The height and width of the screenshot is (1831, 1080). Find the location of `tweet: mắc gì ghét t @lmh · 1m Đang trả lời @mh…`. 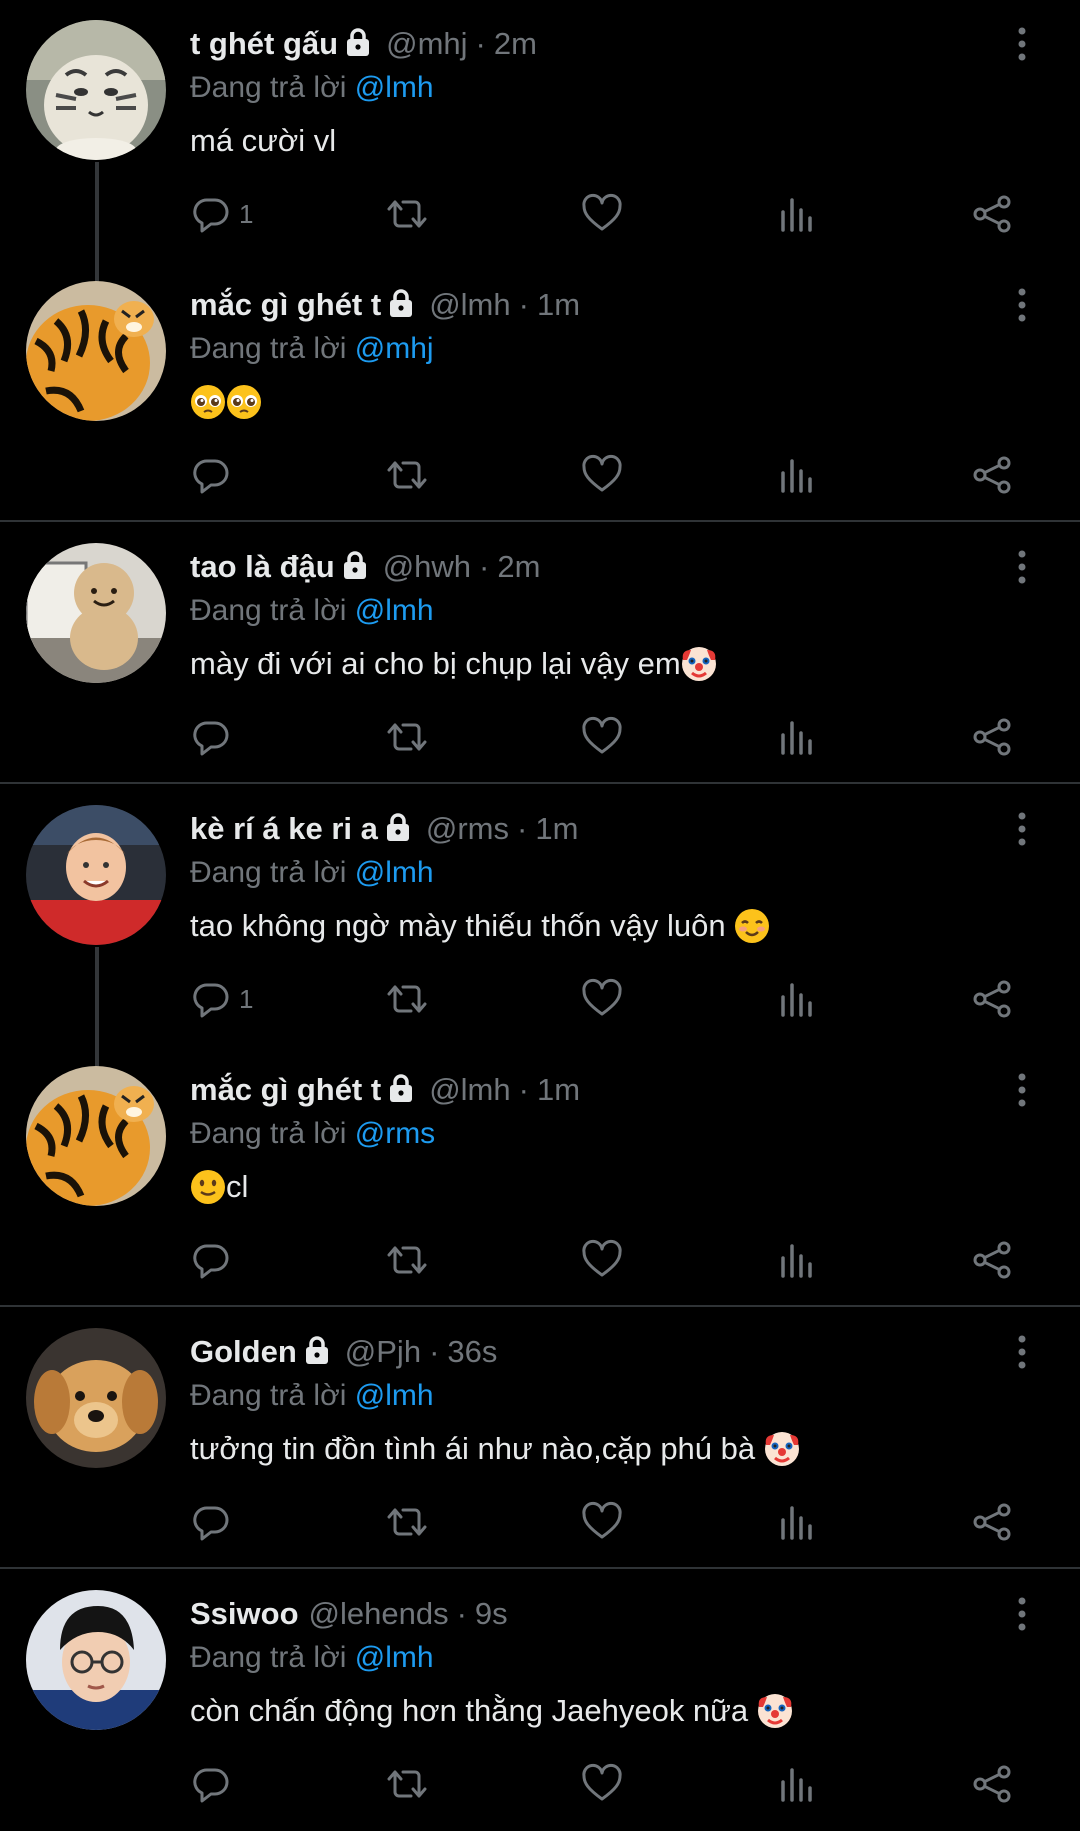

tweet: mắc gì ghét t @lmh · 1m Đang trả lời @mh… is located at coordinates (540, 391).